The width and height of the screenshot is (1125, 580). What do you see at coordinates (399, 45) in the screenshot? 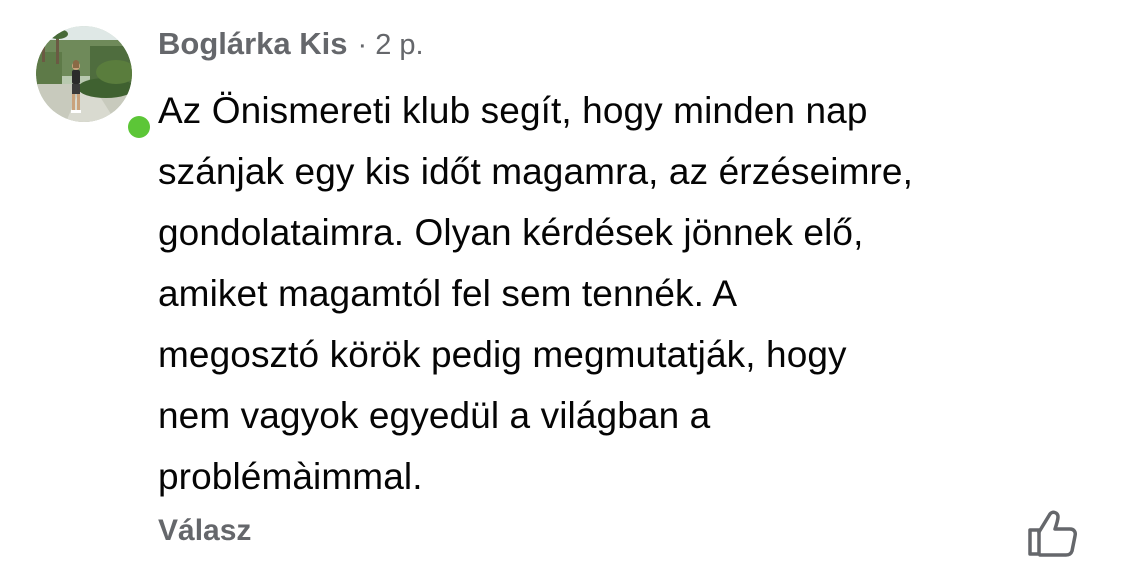
I see `comment-timestamp: 2 p.` at bounding box center [399, 45].